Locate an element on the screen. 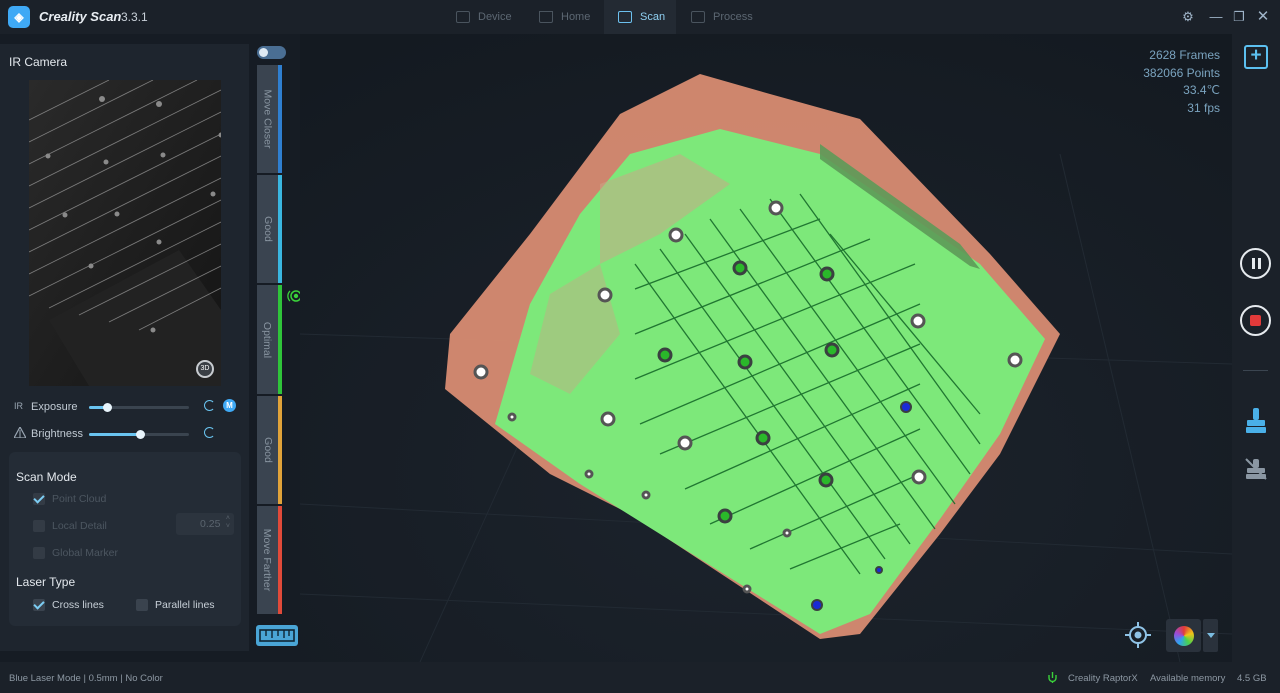 The width and height of the screenshot is (1280, 693). add-scan-icon: + is located at coordinates (1256, 57).